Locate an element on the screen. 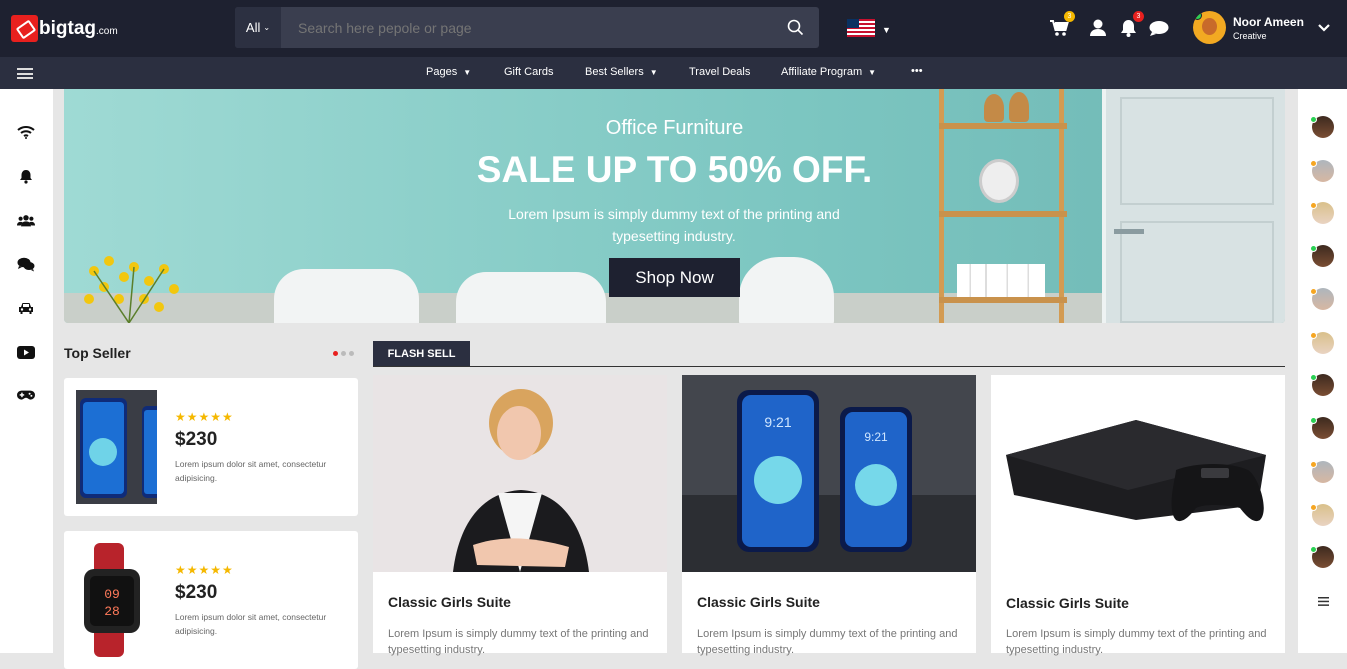 This screenshot has height=669, width=1347. carousel-dots is located at coordinates (343, 353).